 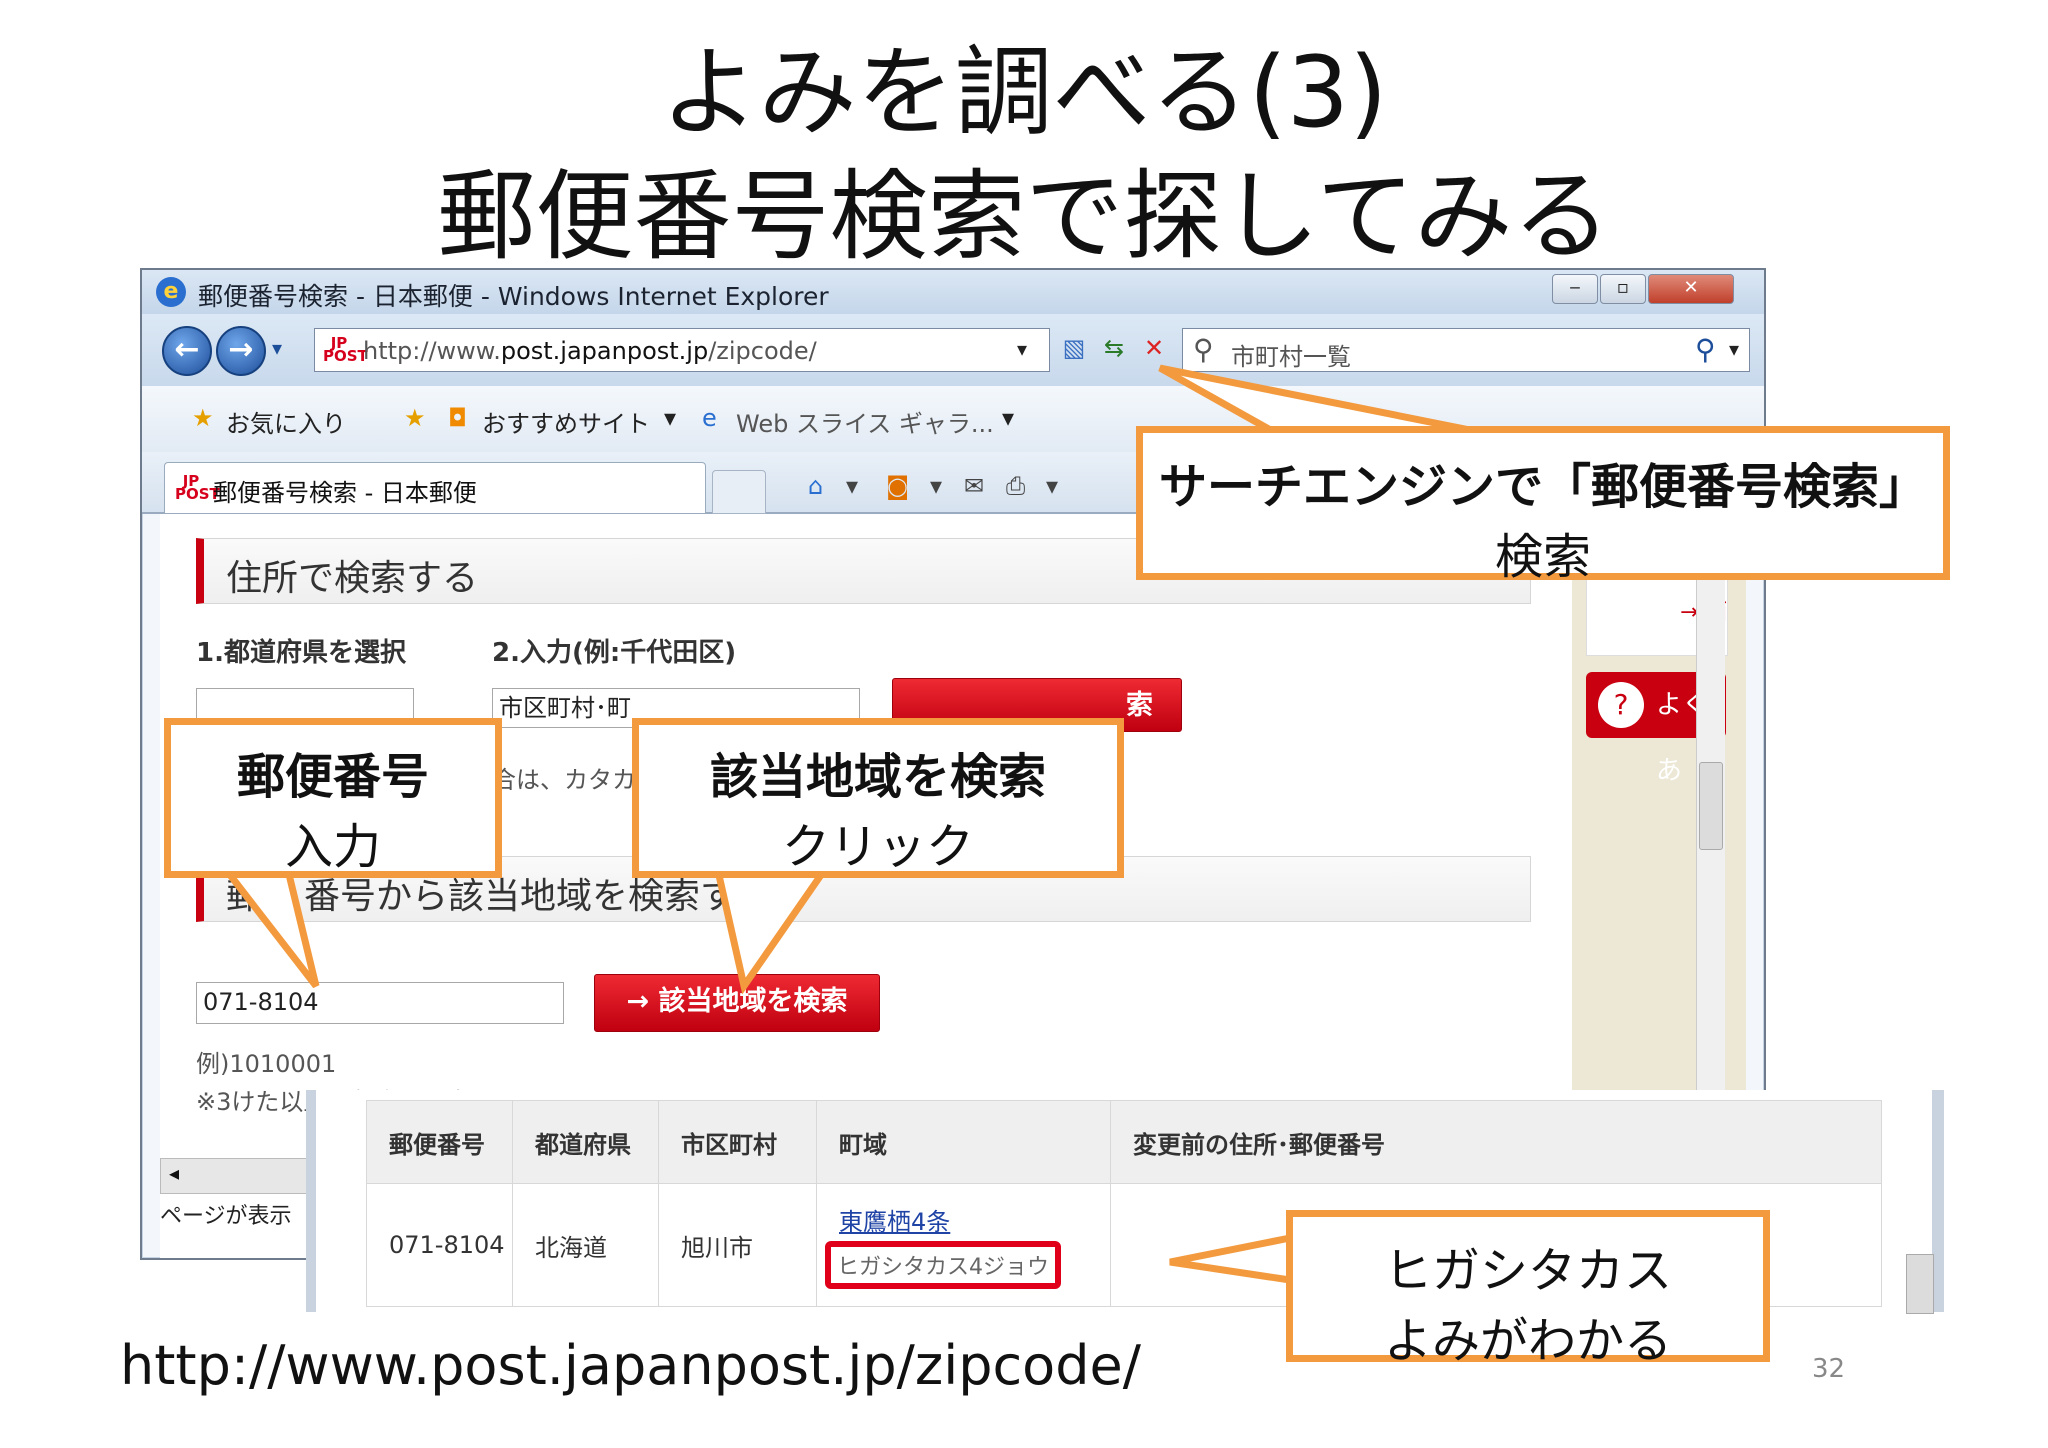 I want to click on callout-area: 該当地域を検索 クリック, so click(x=878, y=798).